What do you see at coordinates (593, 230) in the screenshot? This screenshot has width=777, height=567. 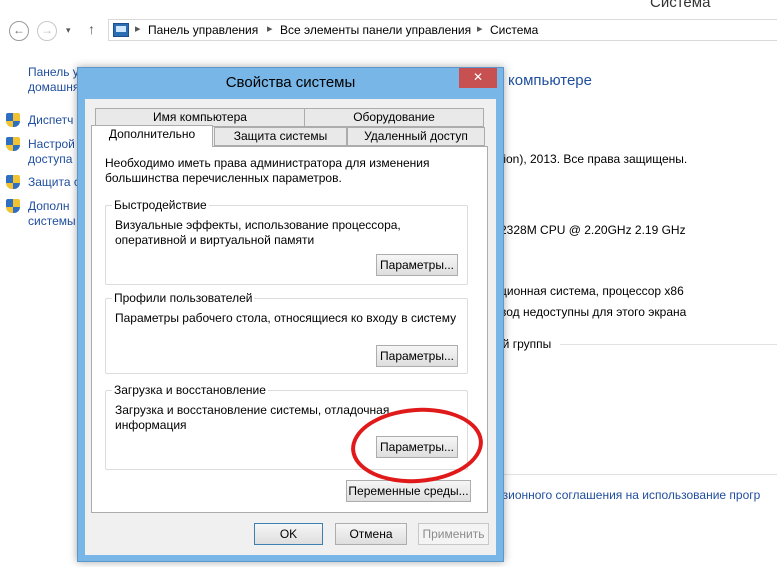 I see `cpu-value: 2328M CPU @ 2.20GHz 2.19 GHz` at bounding box center [593, 230].